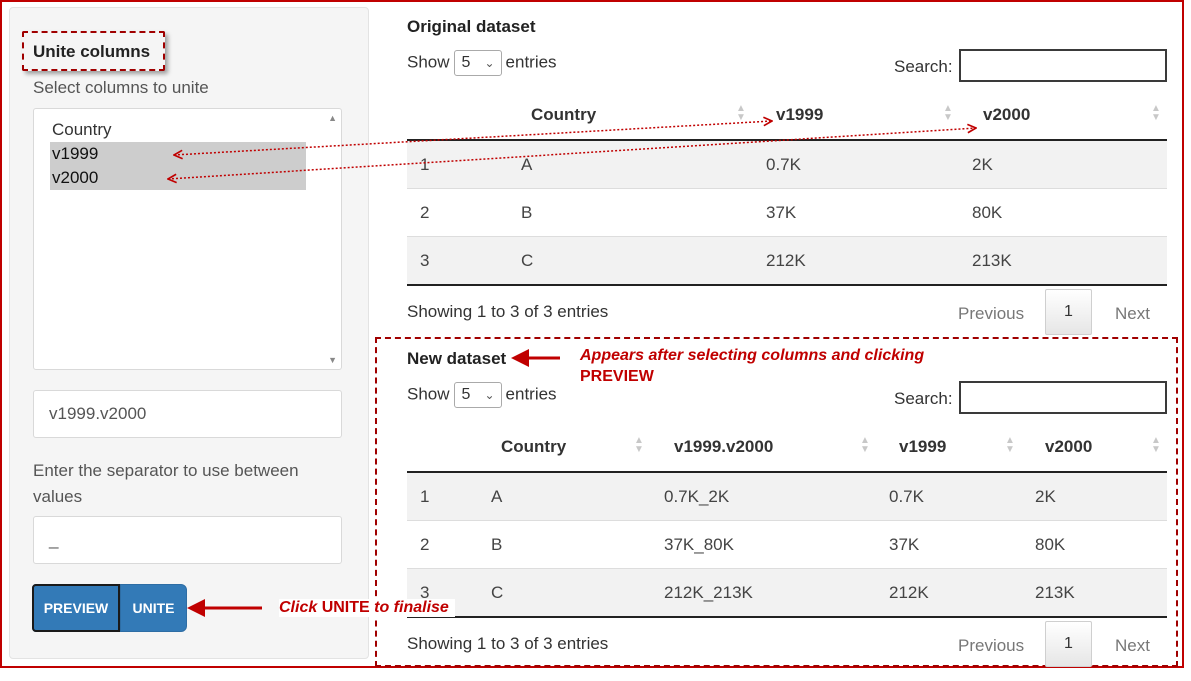 The height and width of the screenshot is (681, 1191). I want to click on new-search-input, so click(1063, 397).